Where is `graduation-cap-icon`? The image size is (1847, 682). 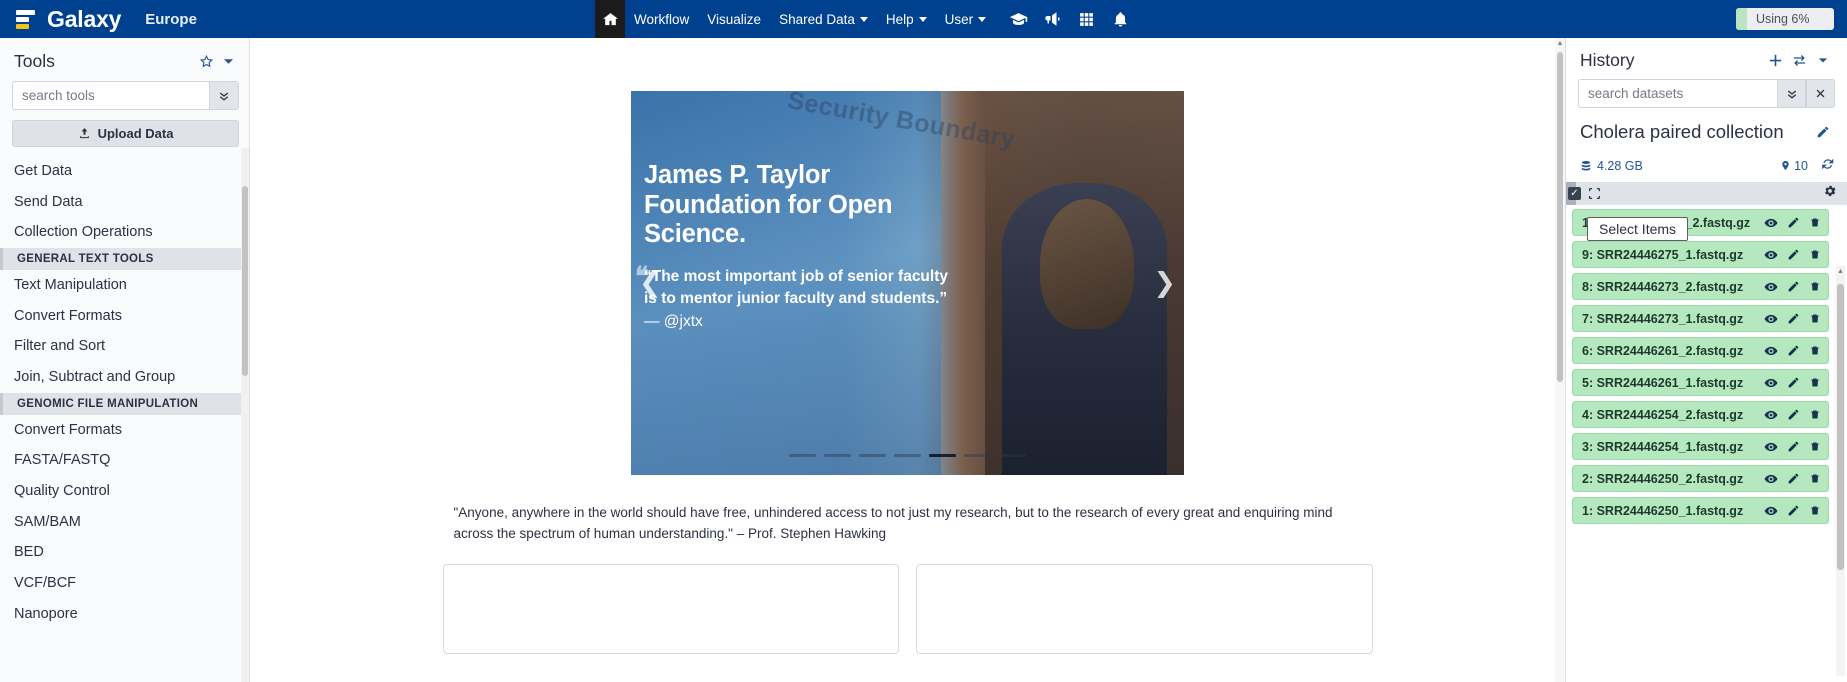 graduation-cap-icon is located at coordinates (1018, 19).